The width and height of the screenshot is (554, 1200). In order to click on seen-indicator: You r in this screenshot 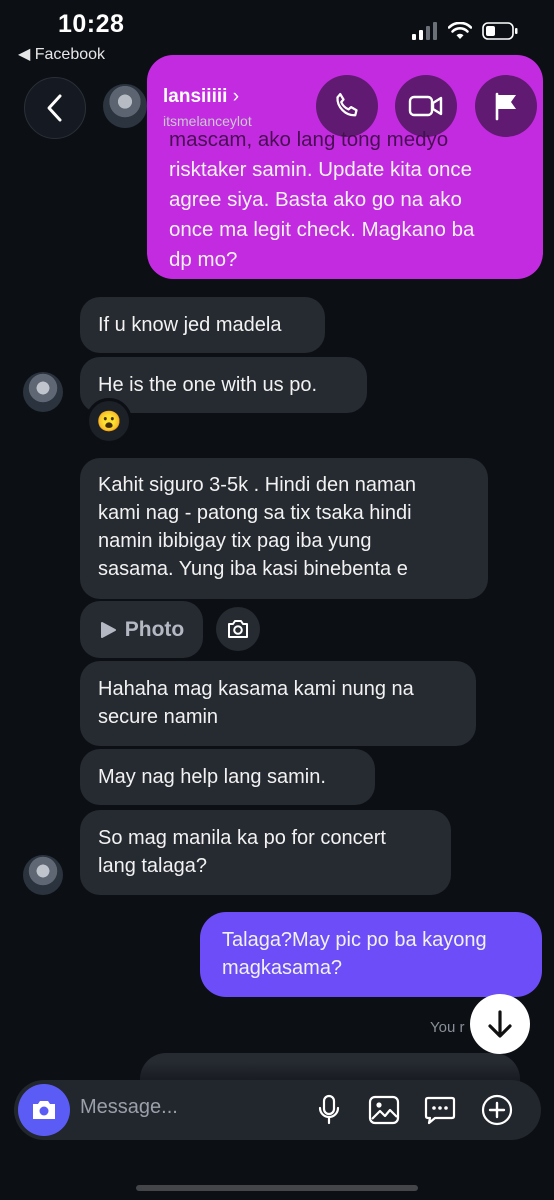, I will do `click(447, 1027)`.